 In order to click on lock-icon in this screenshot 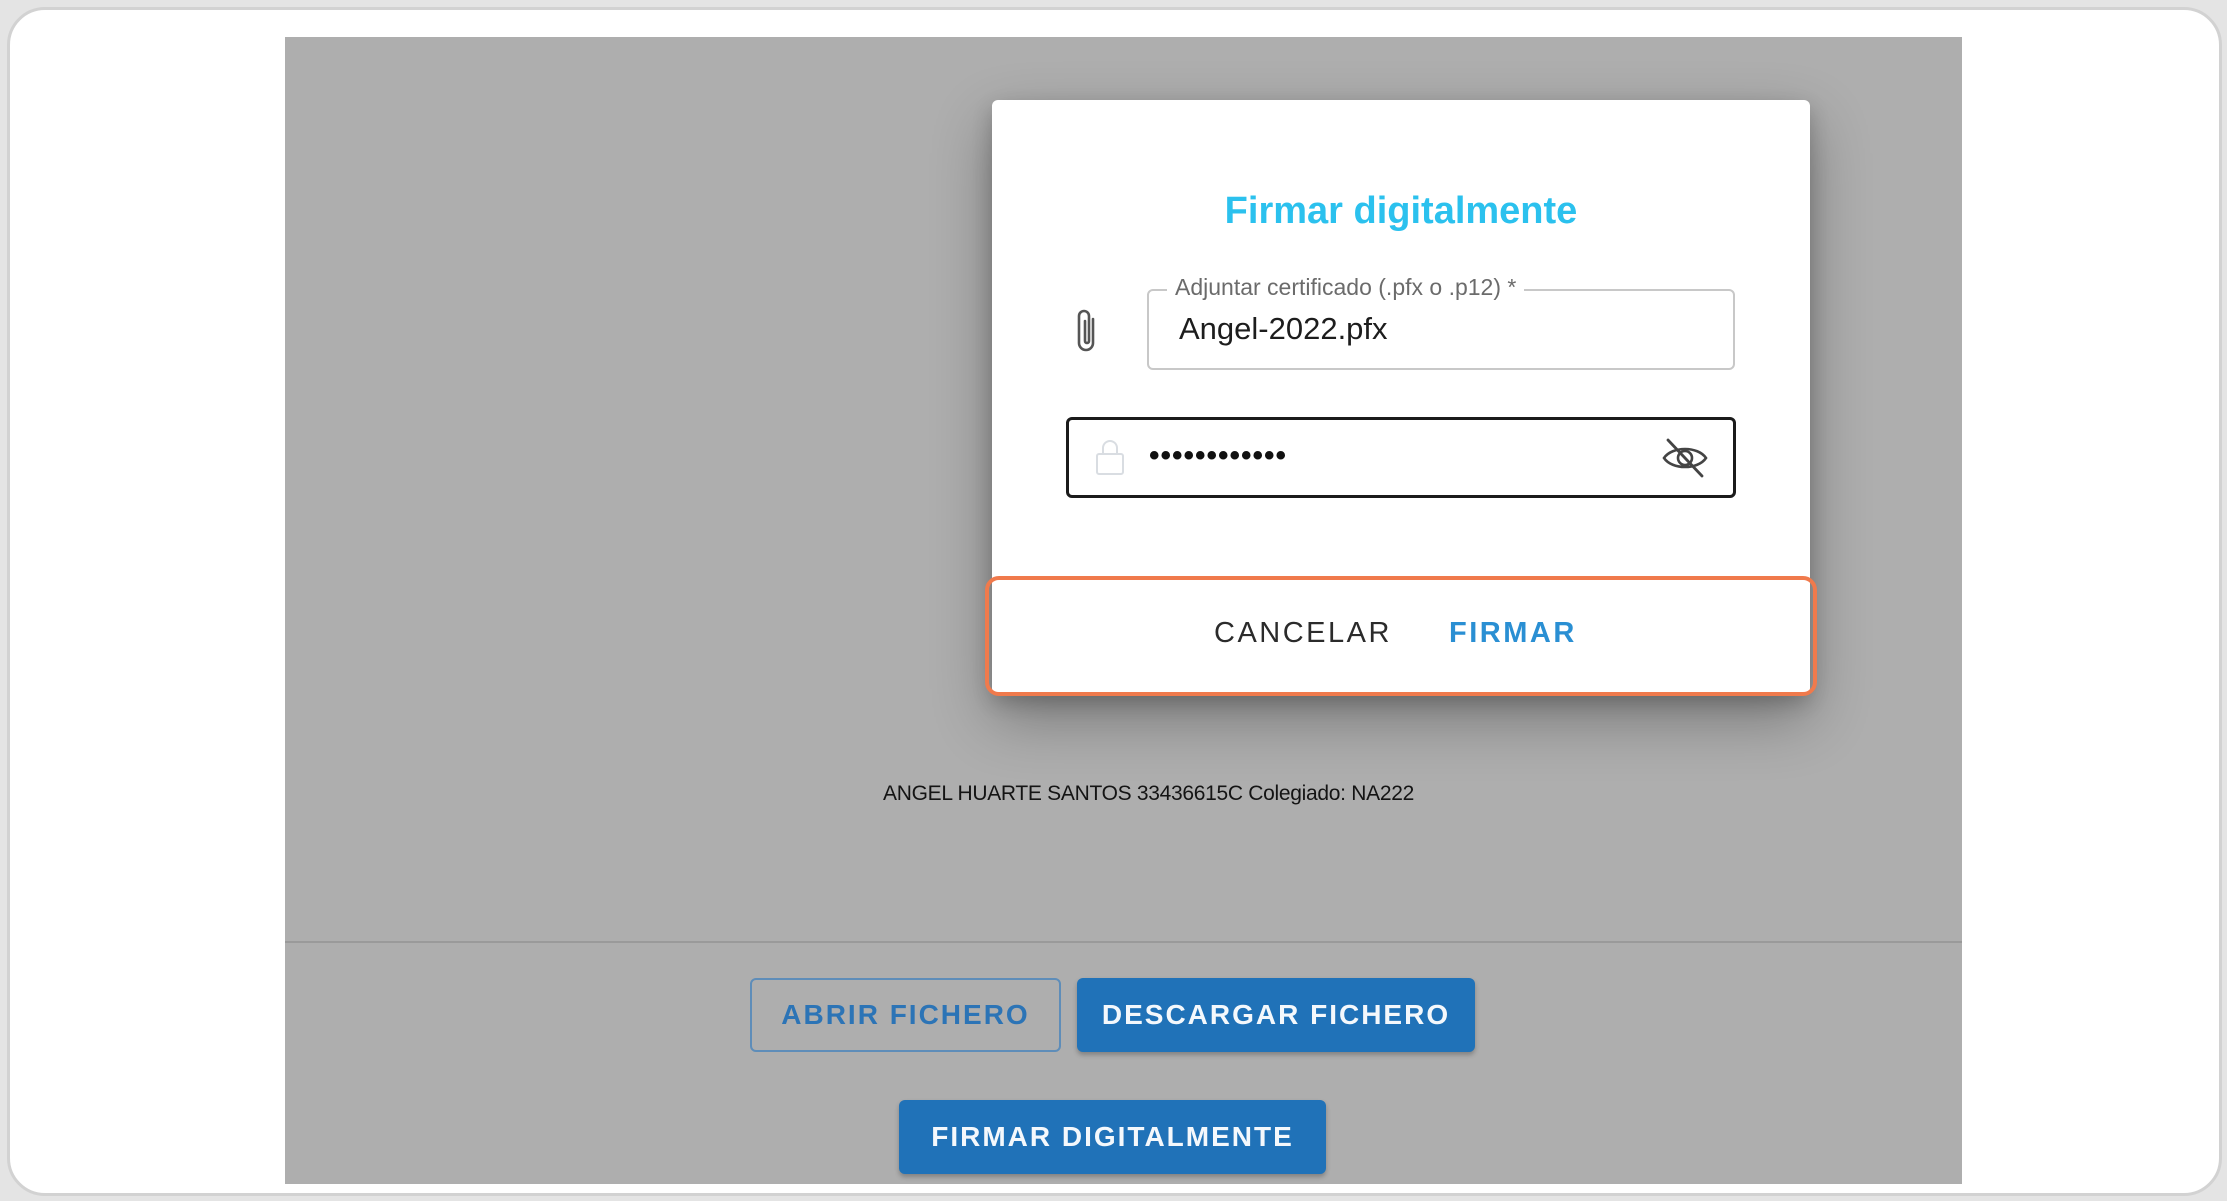, I will do `click(1110, 457)`.